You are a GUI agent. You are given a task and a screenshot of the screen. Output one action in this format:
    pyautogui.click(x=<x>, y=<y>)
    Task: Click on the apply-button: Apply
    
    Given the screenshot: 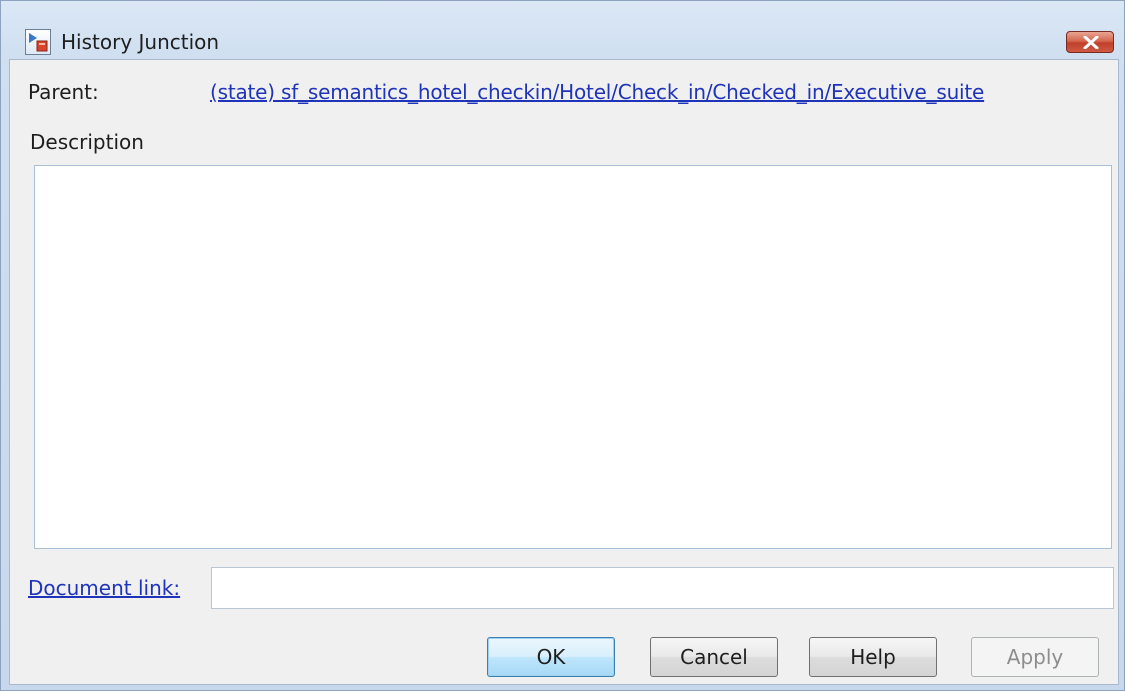 What is the action you would take?
    pyautogui.click(x=1035, y=657)
    